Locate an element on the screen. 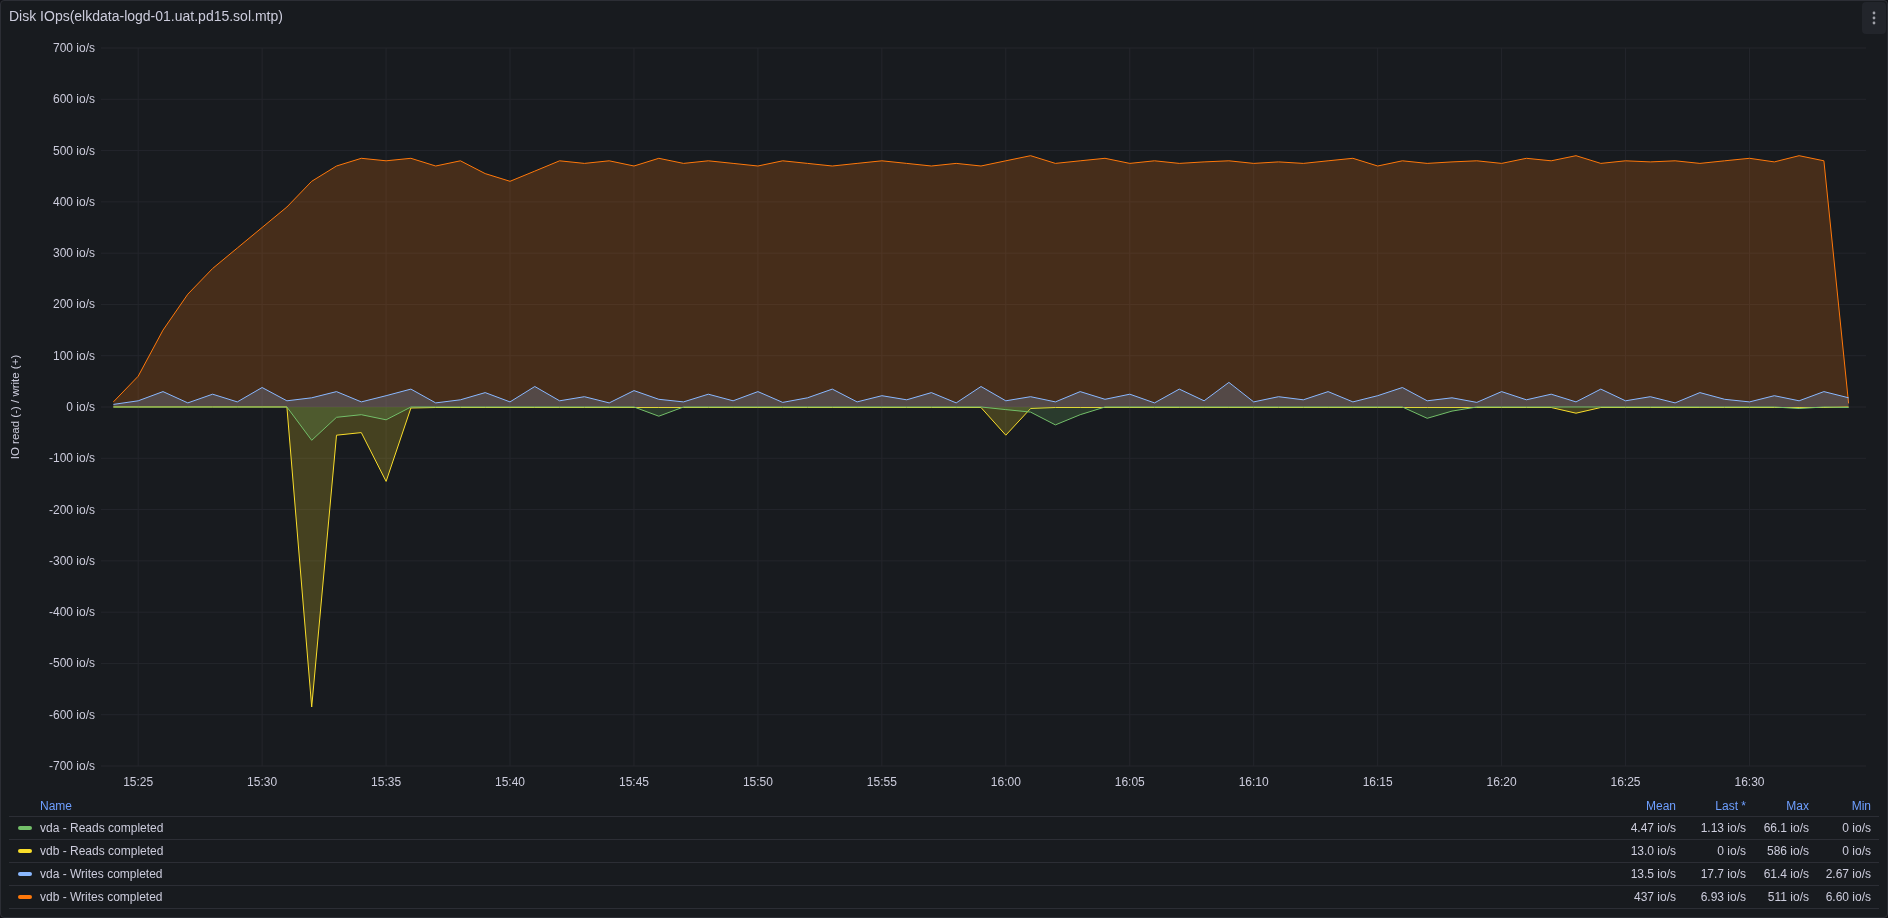  y-axis-label: 300 io/s is located at coordinates (73, 253).